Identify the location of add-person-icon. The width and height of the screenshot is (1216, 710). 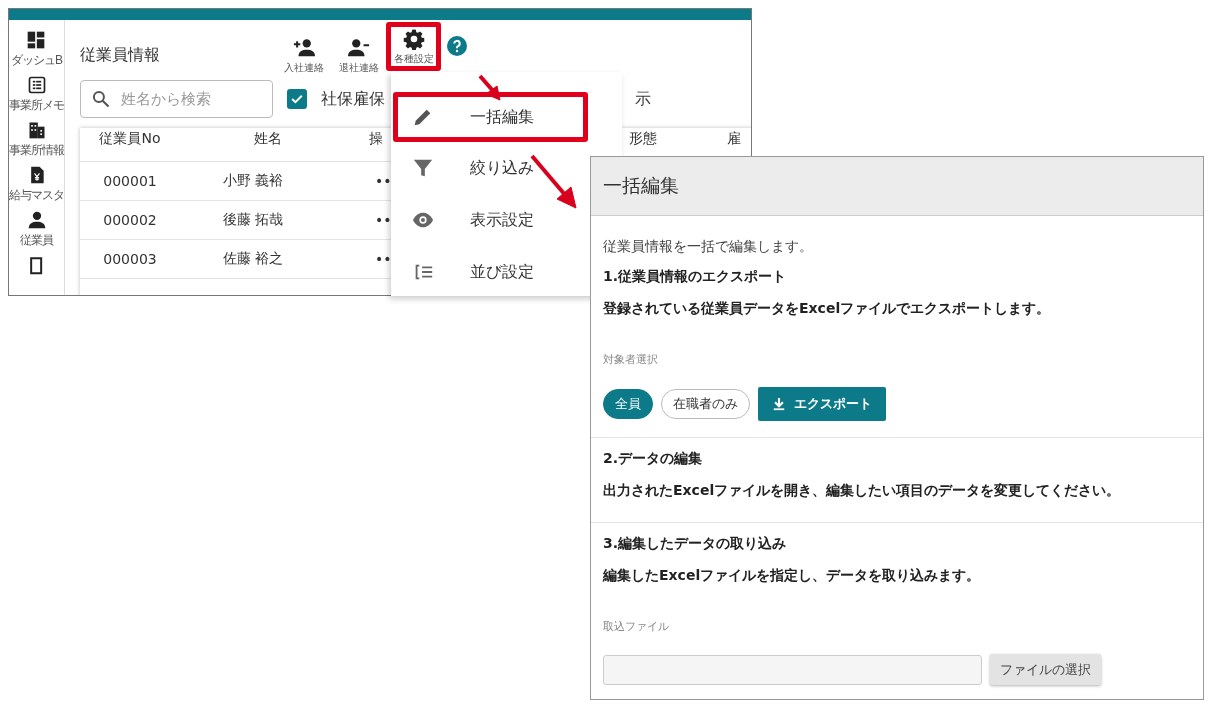
(303, 48).